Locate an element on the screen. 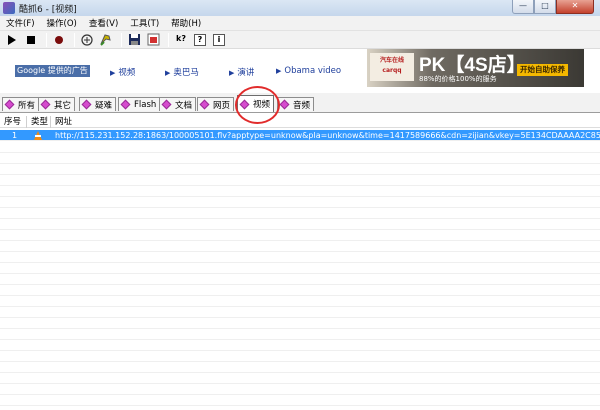 The width and height of the screenshot is (600, 410). record-button is located at coordinates (59, 40).